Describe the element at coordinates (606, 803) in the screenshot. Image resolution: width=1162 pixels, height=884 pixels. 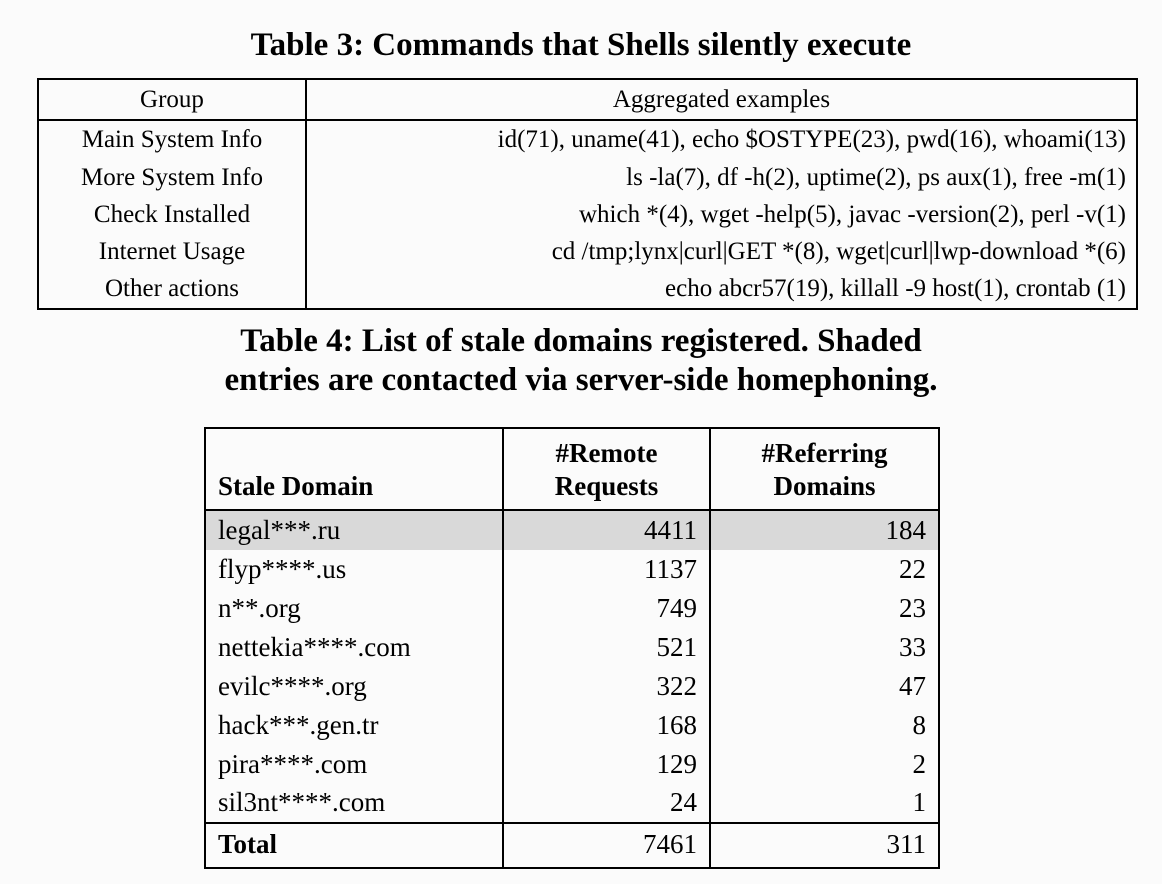
I see `cell-remote-requests: 24` at that location.